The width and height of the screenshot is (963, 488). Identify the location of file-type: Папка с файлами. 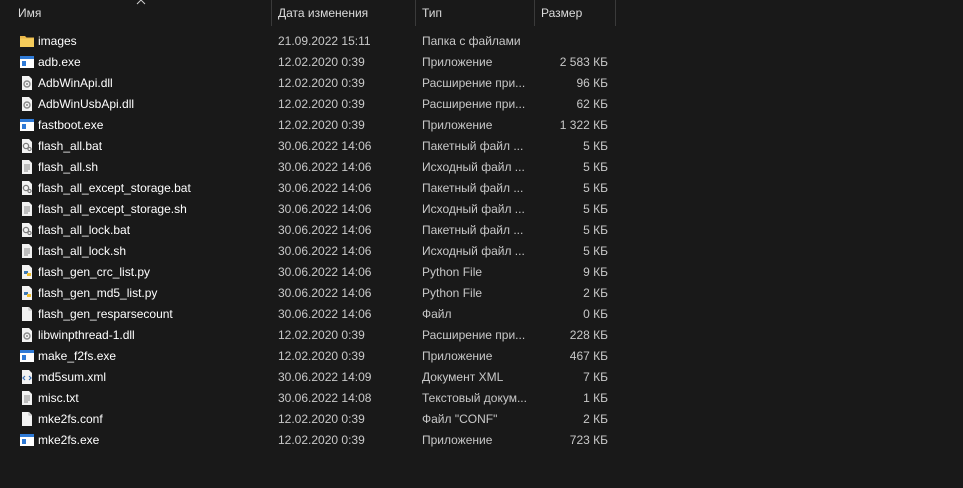
(471, 41).